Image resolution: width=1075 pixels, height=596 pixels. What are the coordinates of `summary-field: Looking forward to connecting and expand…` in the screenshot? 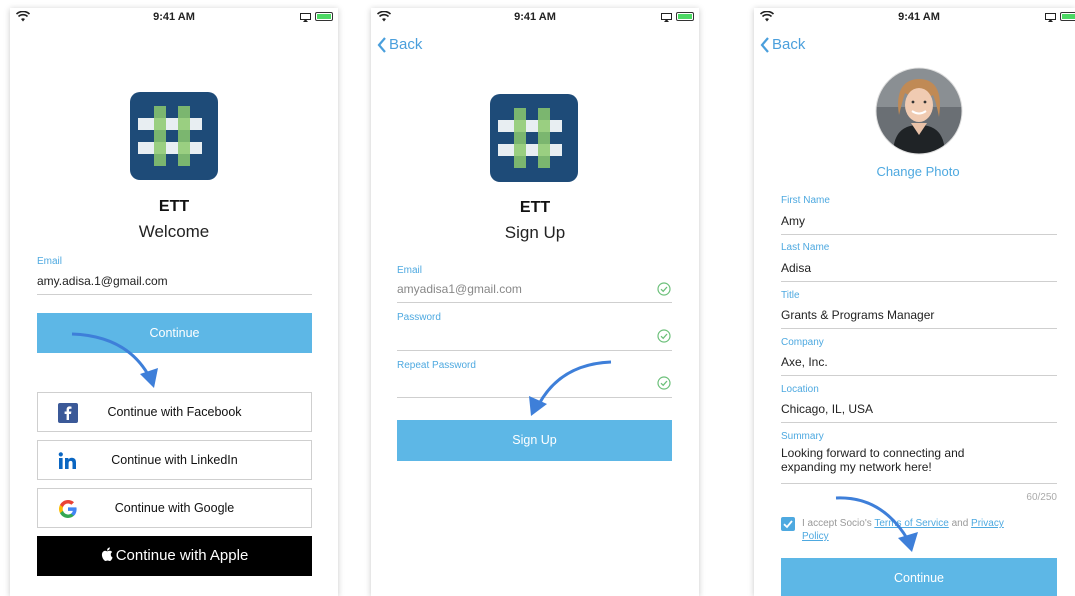 It's located at (919, 460).